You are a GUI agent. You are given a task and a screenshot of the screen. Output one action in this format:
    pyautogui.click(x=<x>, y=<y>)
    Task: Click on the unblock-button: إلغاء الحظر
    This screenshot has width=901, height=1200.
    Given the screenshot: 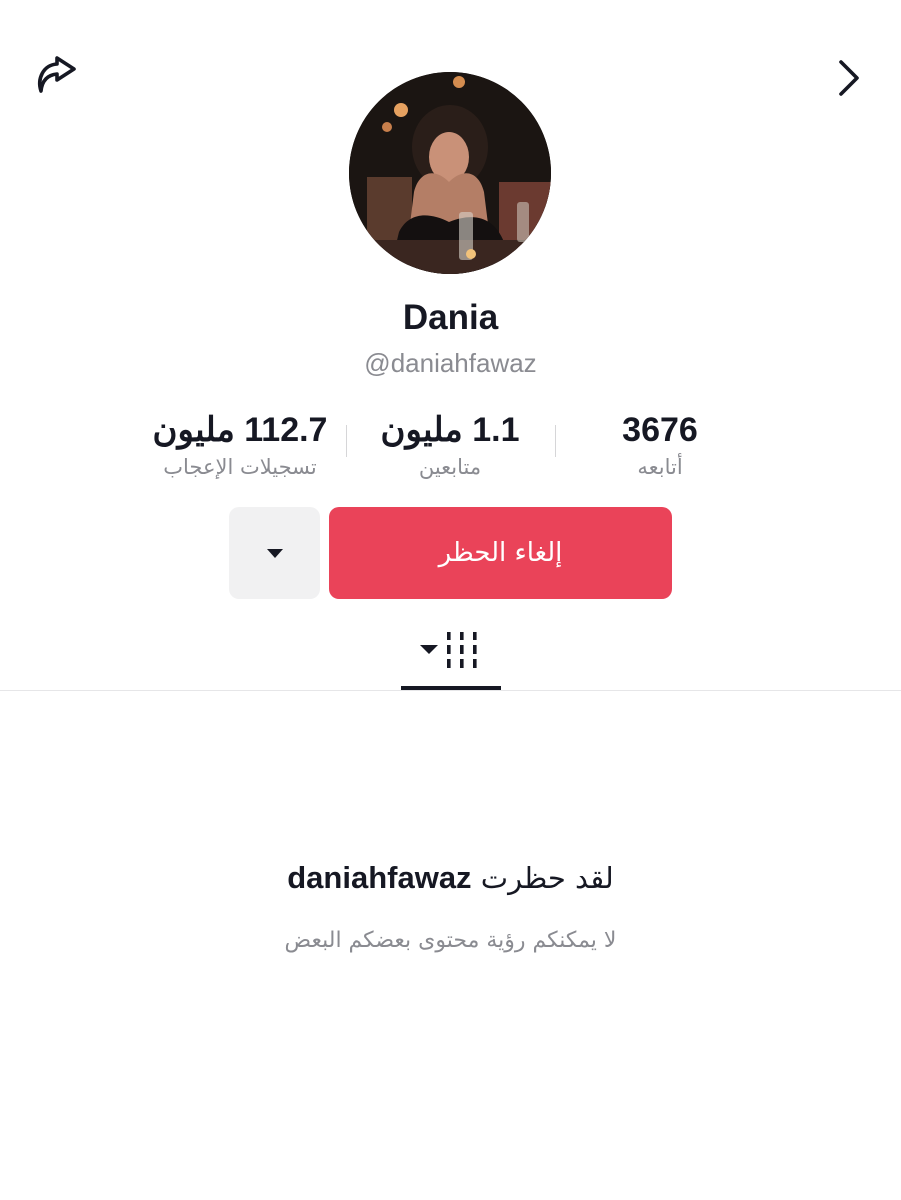 What is the action you would take?
    pyautogui.click(x=500, y=553)
    